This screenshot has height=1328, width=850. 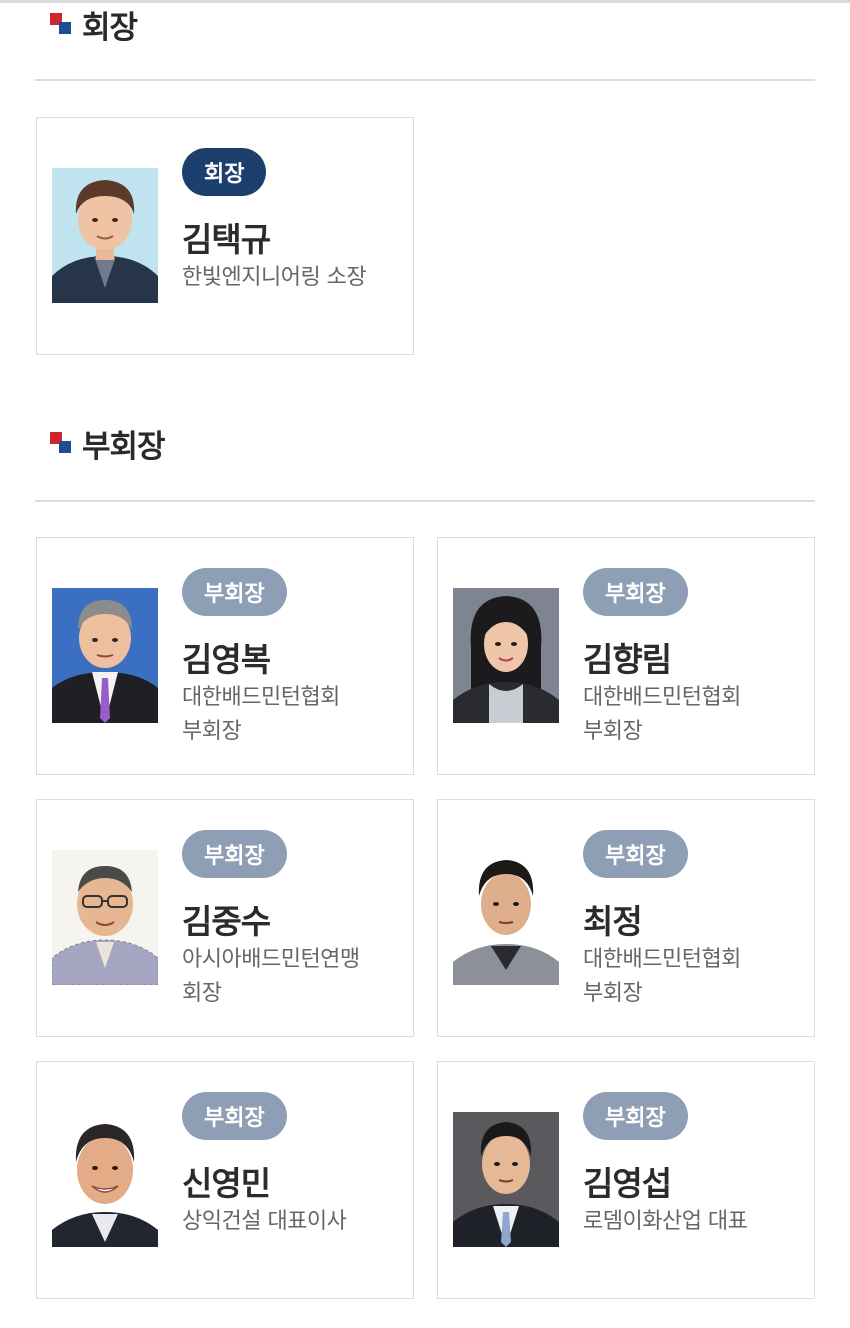 I want to click on member-org-line1: 상익건설 대표이사, so click(x=264, y=1221).